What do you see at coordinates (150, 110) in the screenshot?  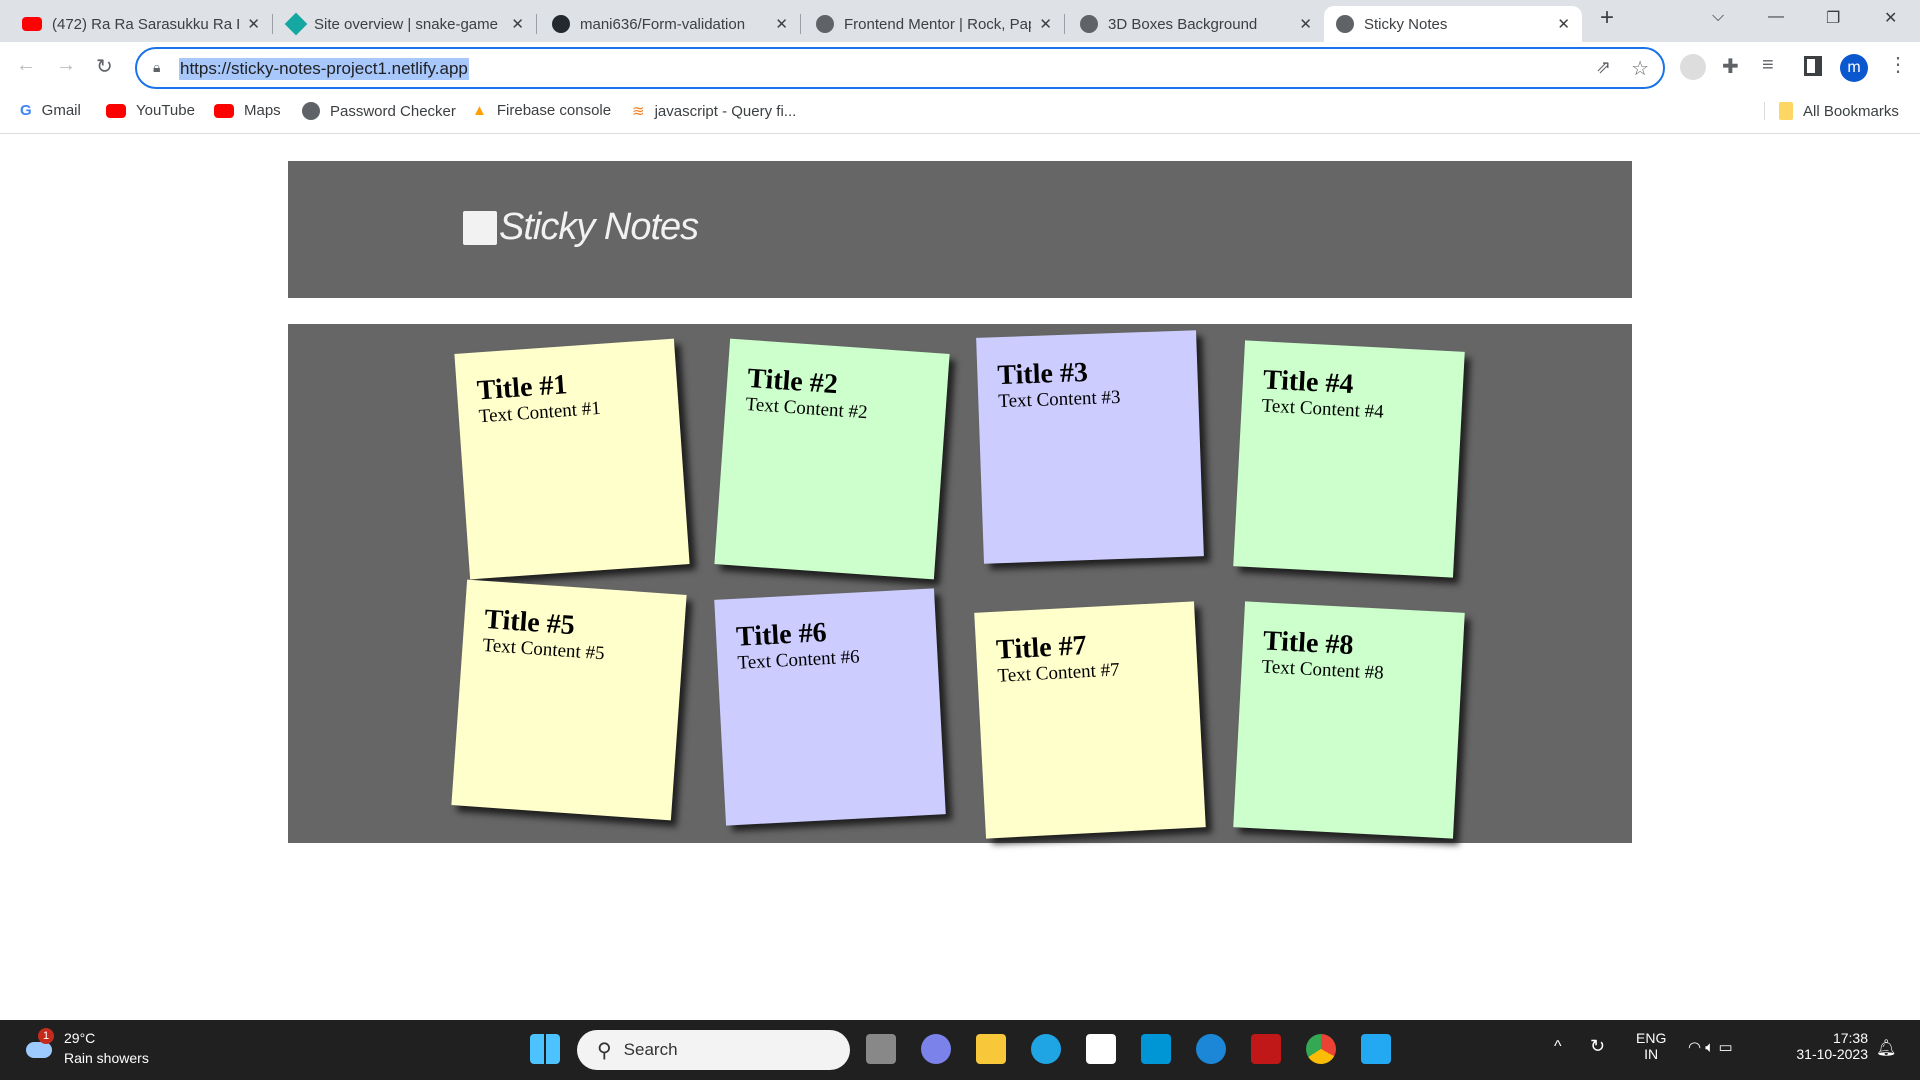 I see `bookmark-youtube: YouTube` at bounding box center [150, 110].